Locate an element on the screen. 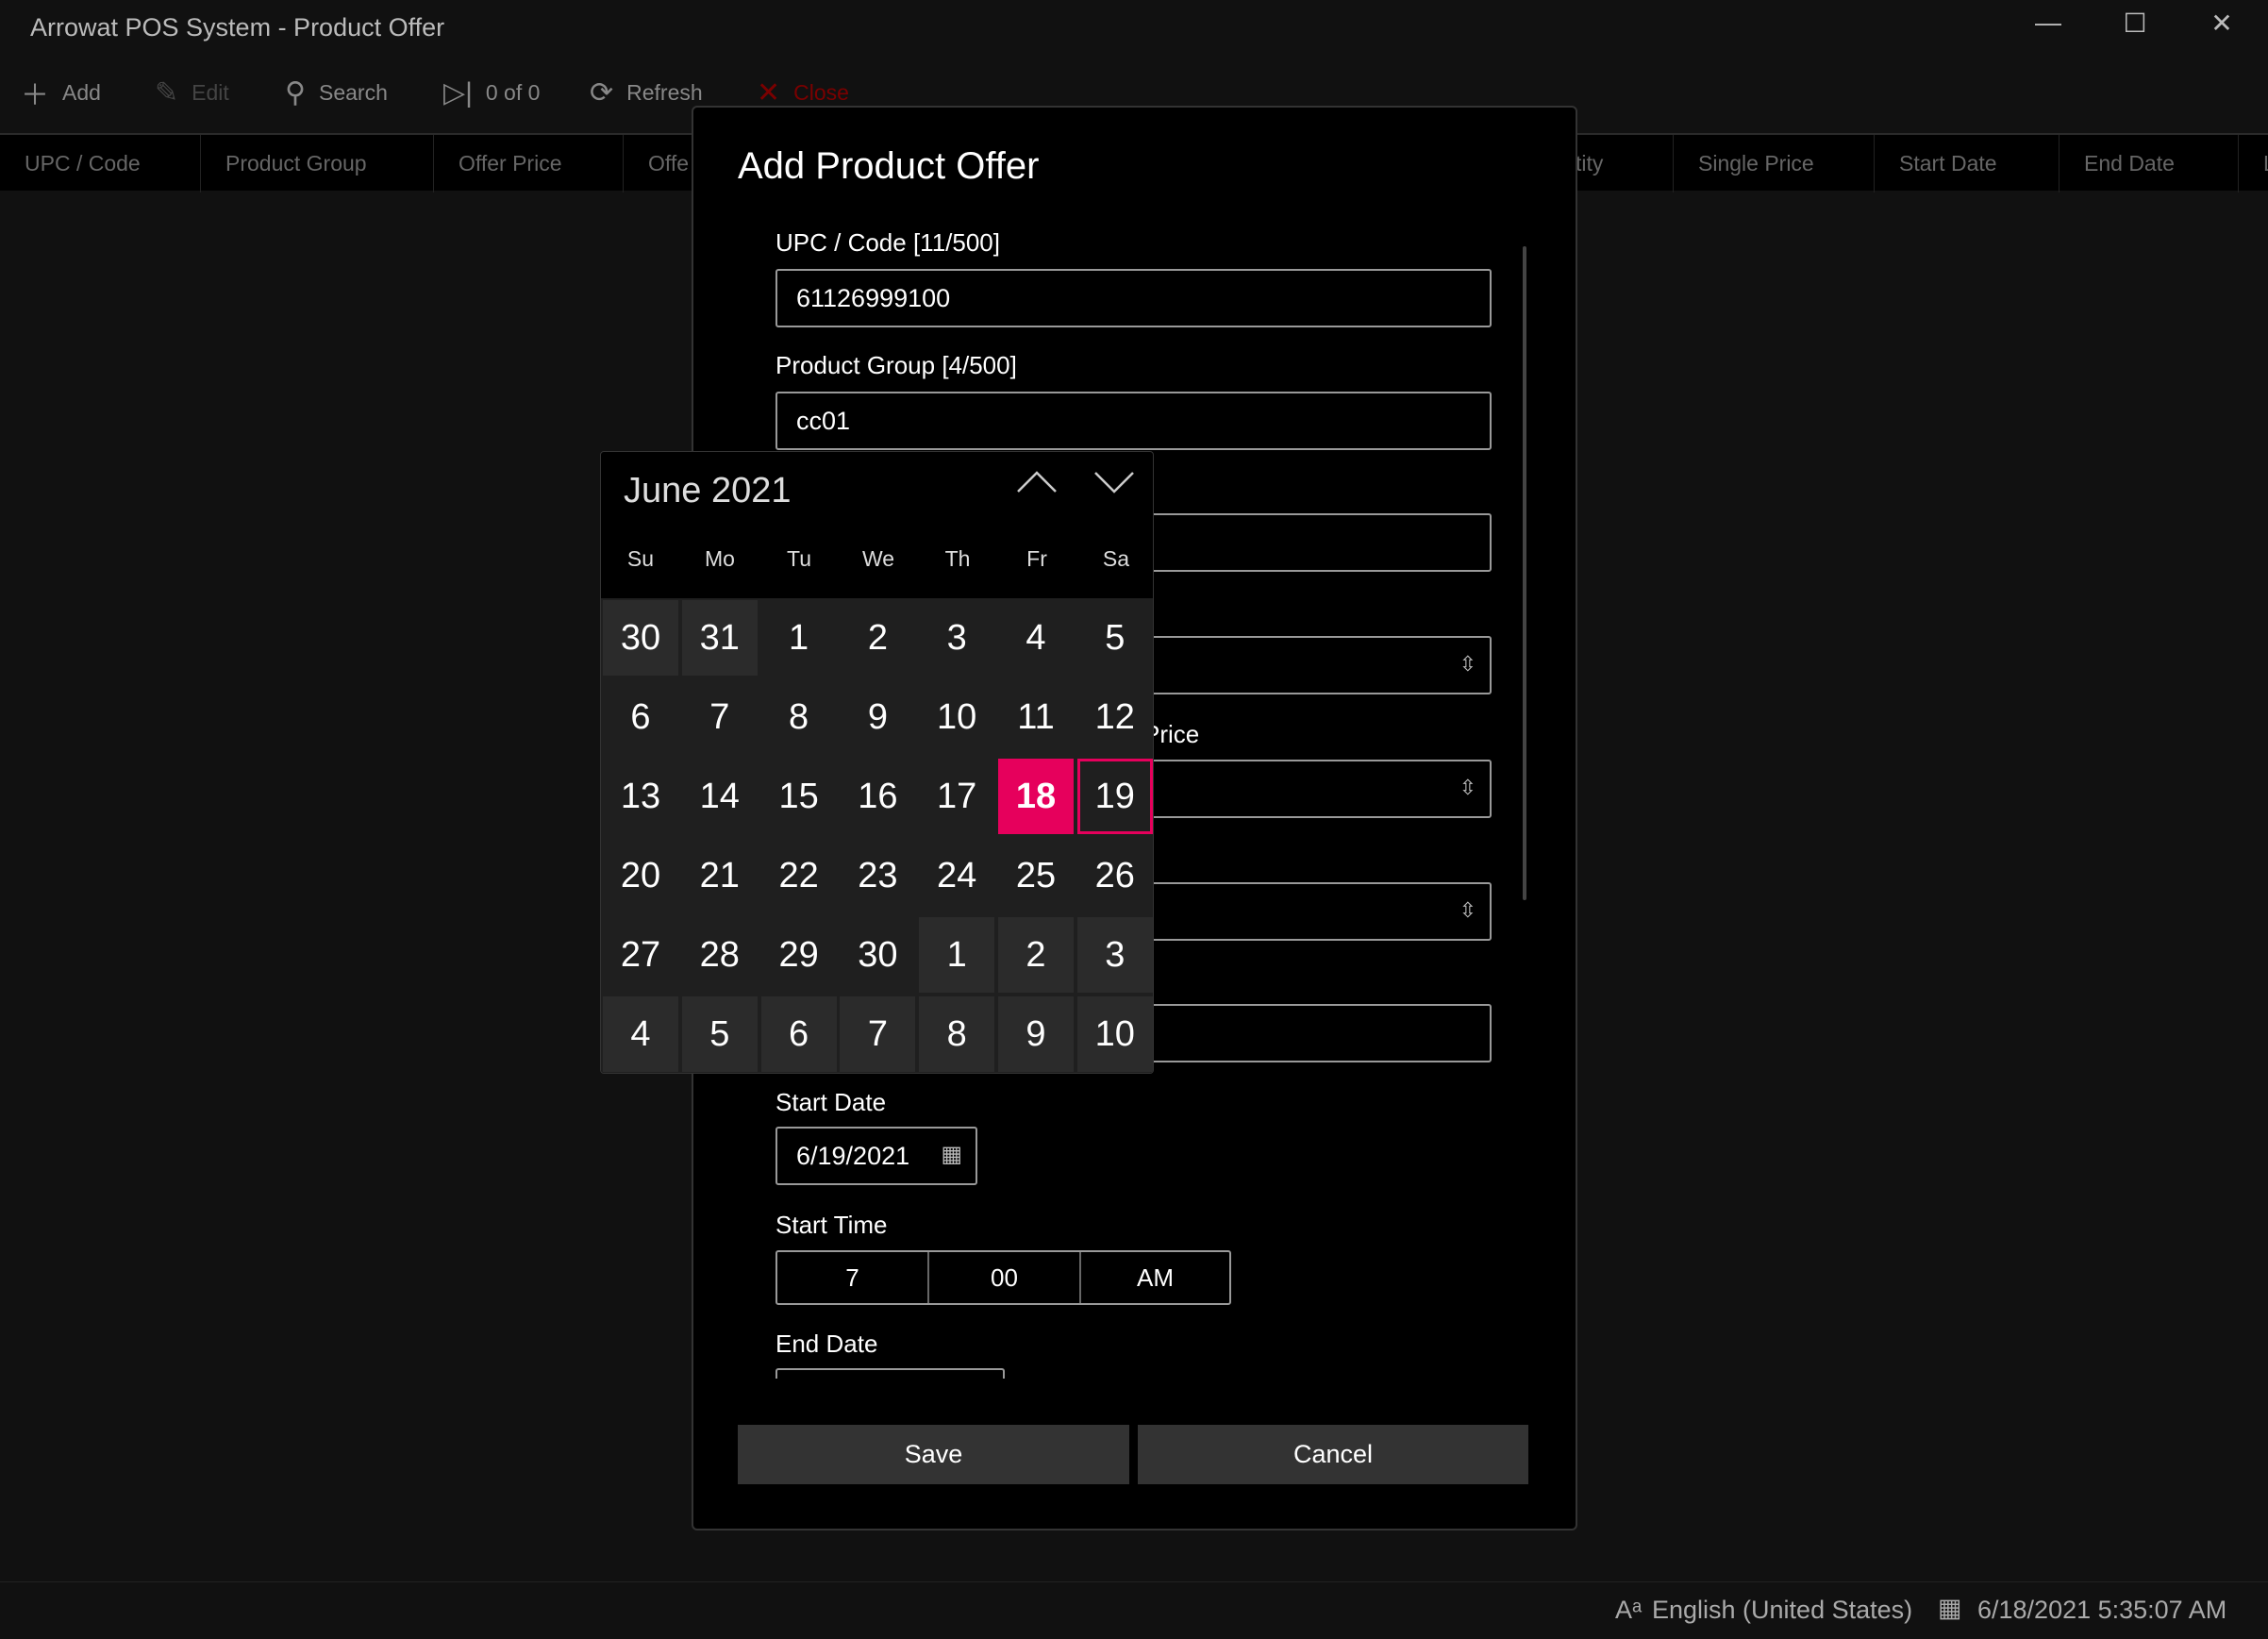  column-single-price: Single Price is located at coordinates (1775, 163).